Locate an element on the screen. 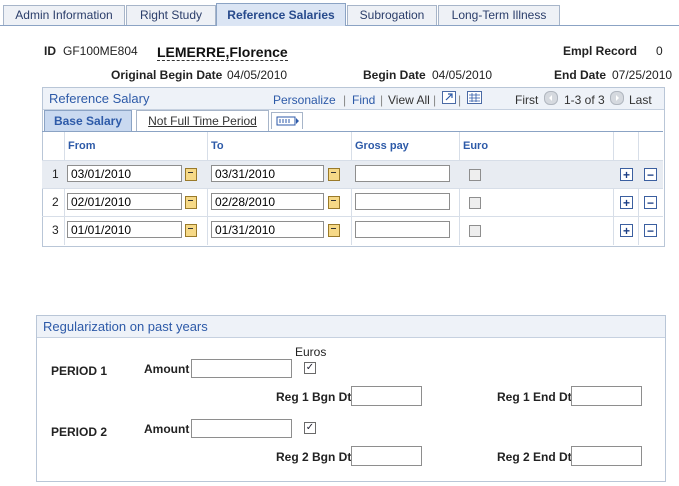 The width and height of the screenshot is (679, 486). reg-2-end-dt-label: Reg 2 End Dt is located at coordinates (534, 457).